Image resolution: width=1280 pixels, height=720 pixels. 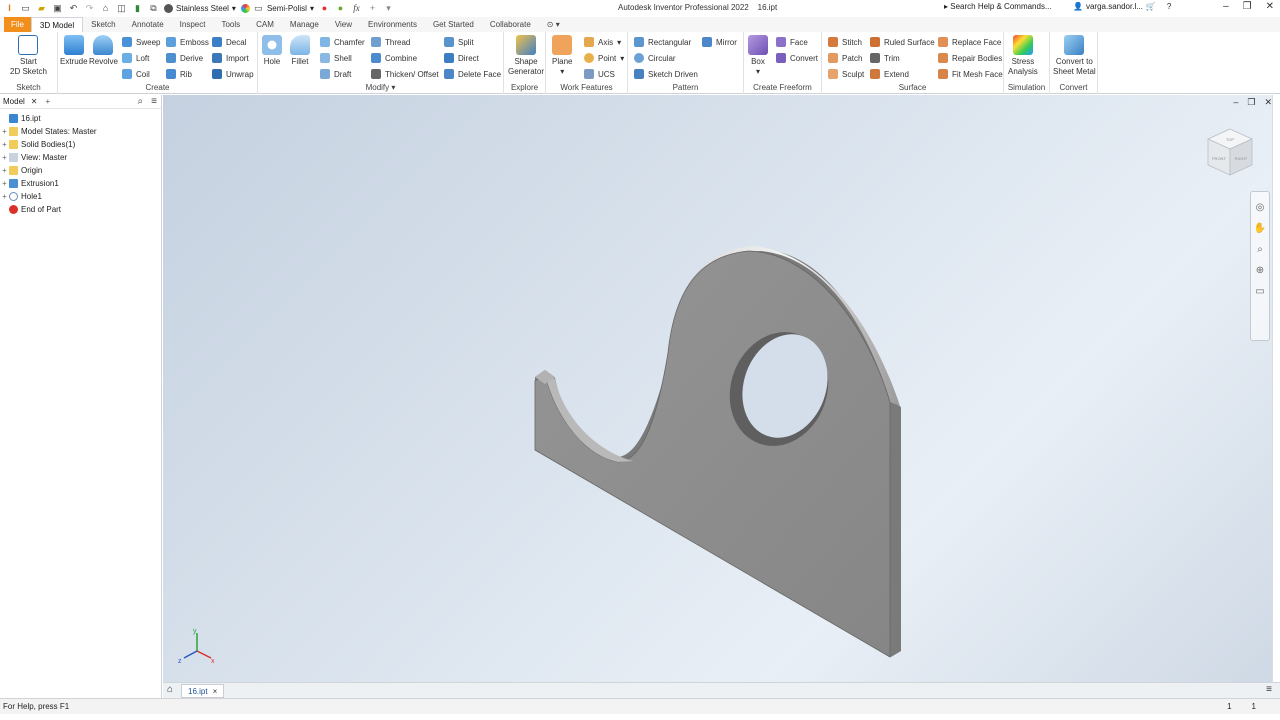 What do you see at coordinates (17, 101) in the screenshot?
I see `browser-tab-model: Model` at bounding box center [17, 101].